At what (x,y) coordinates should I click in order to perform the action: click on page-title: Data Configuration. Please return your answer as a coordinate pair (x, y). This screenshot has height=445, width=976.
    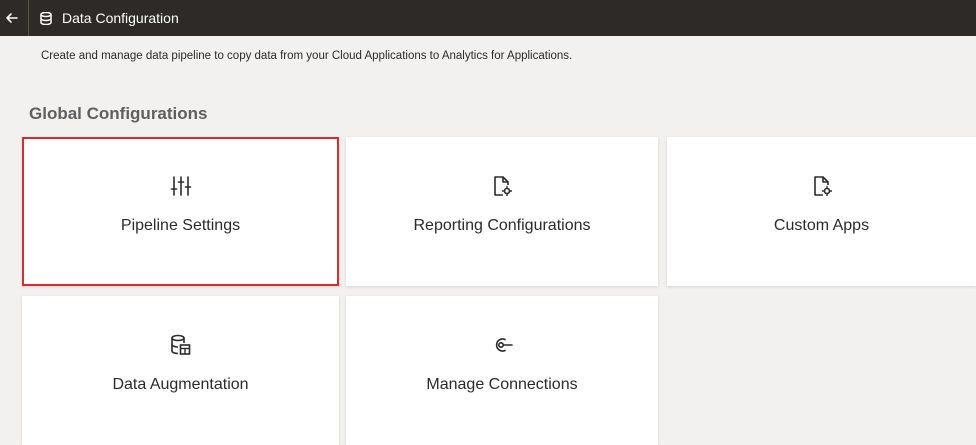
    Looking at the image, I should click on (120, 18).